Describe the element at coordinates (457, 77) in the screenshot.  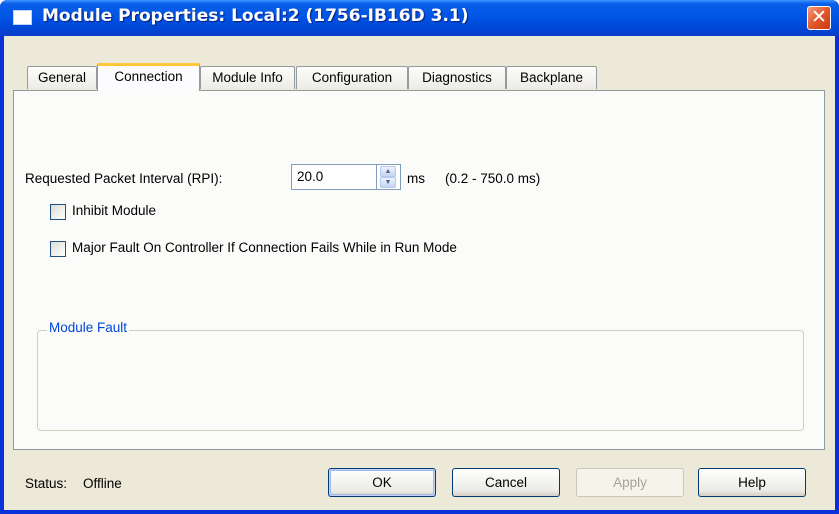
I see `tab-diagnostics: Diagnostics` at that location.